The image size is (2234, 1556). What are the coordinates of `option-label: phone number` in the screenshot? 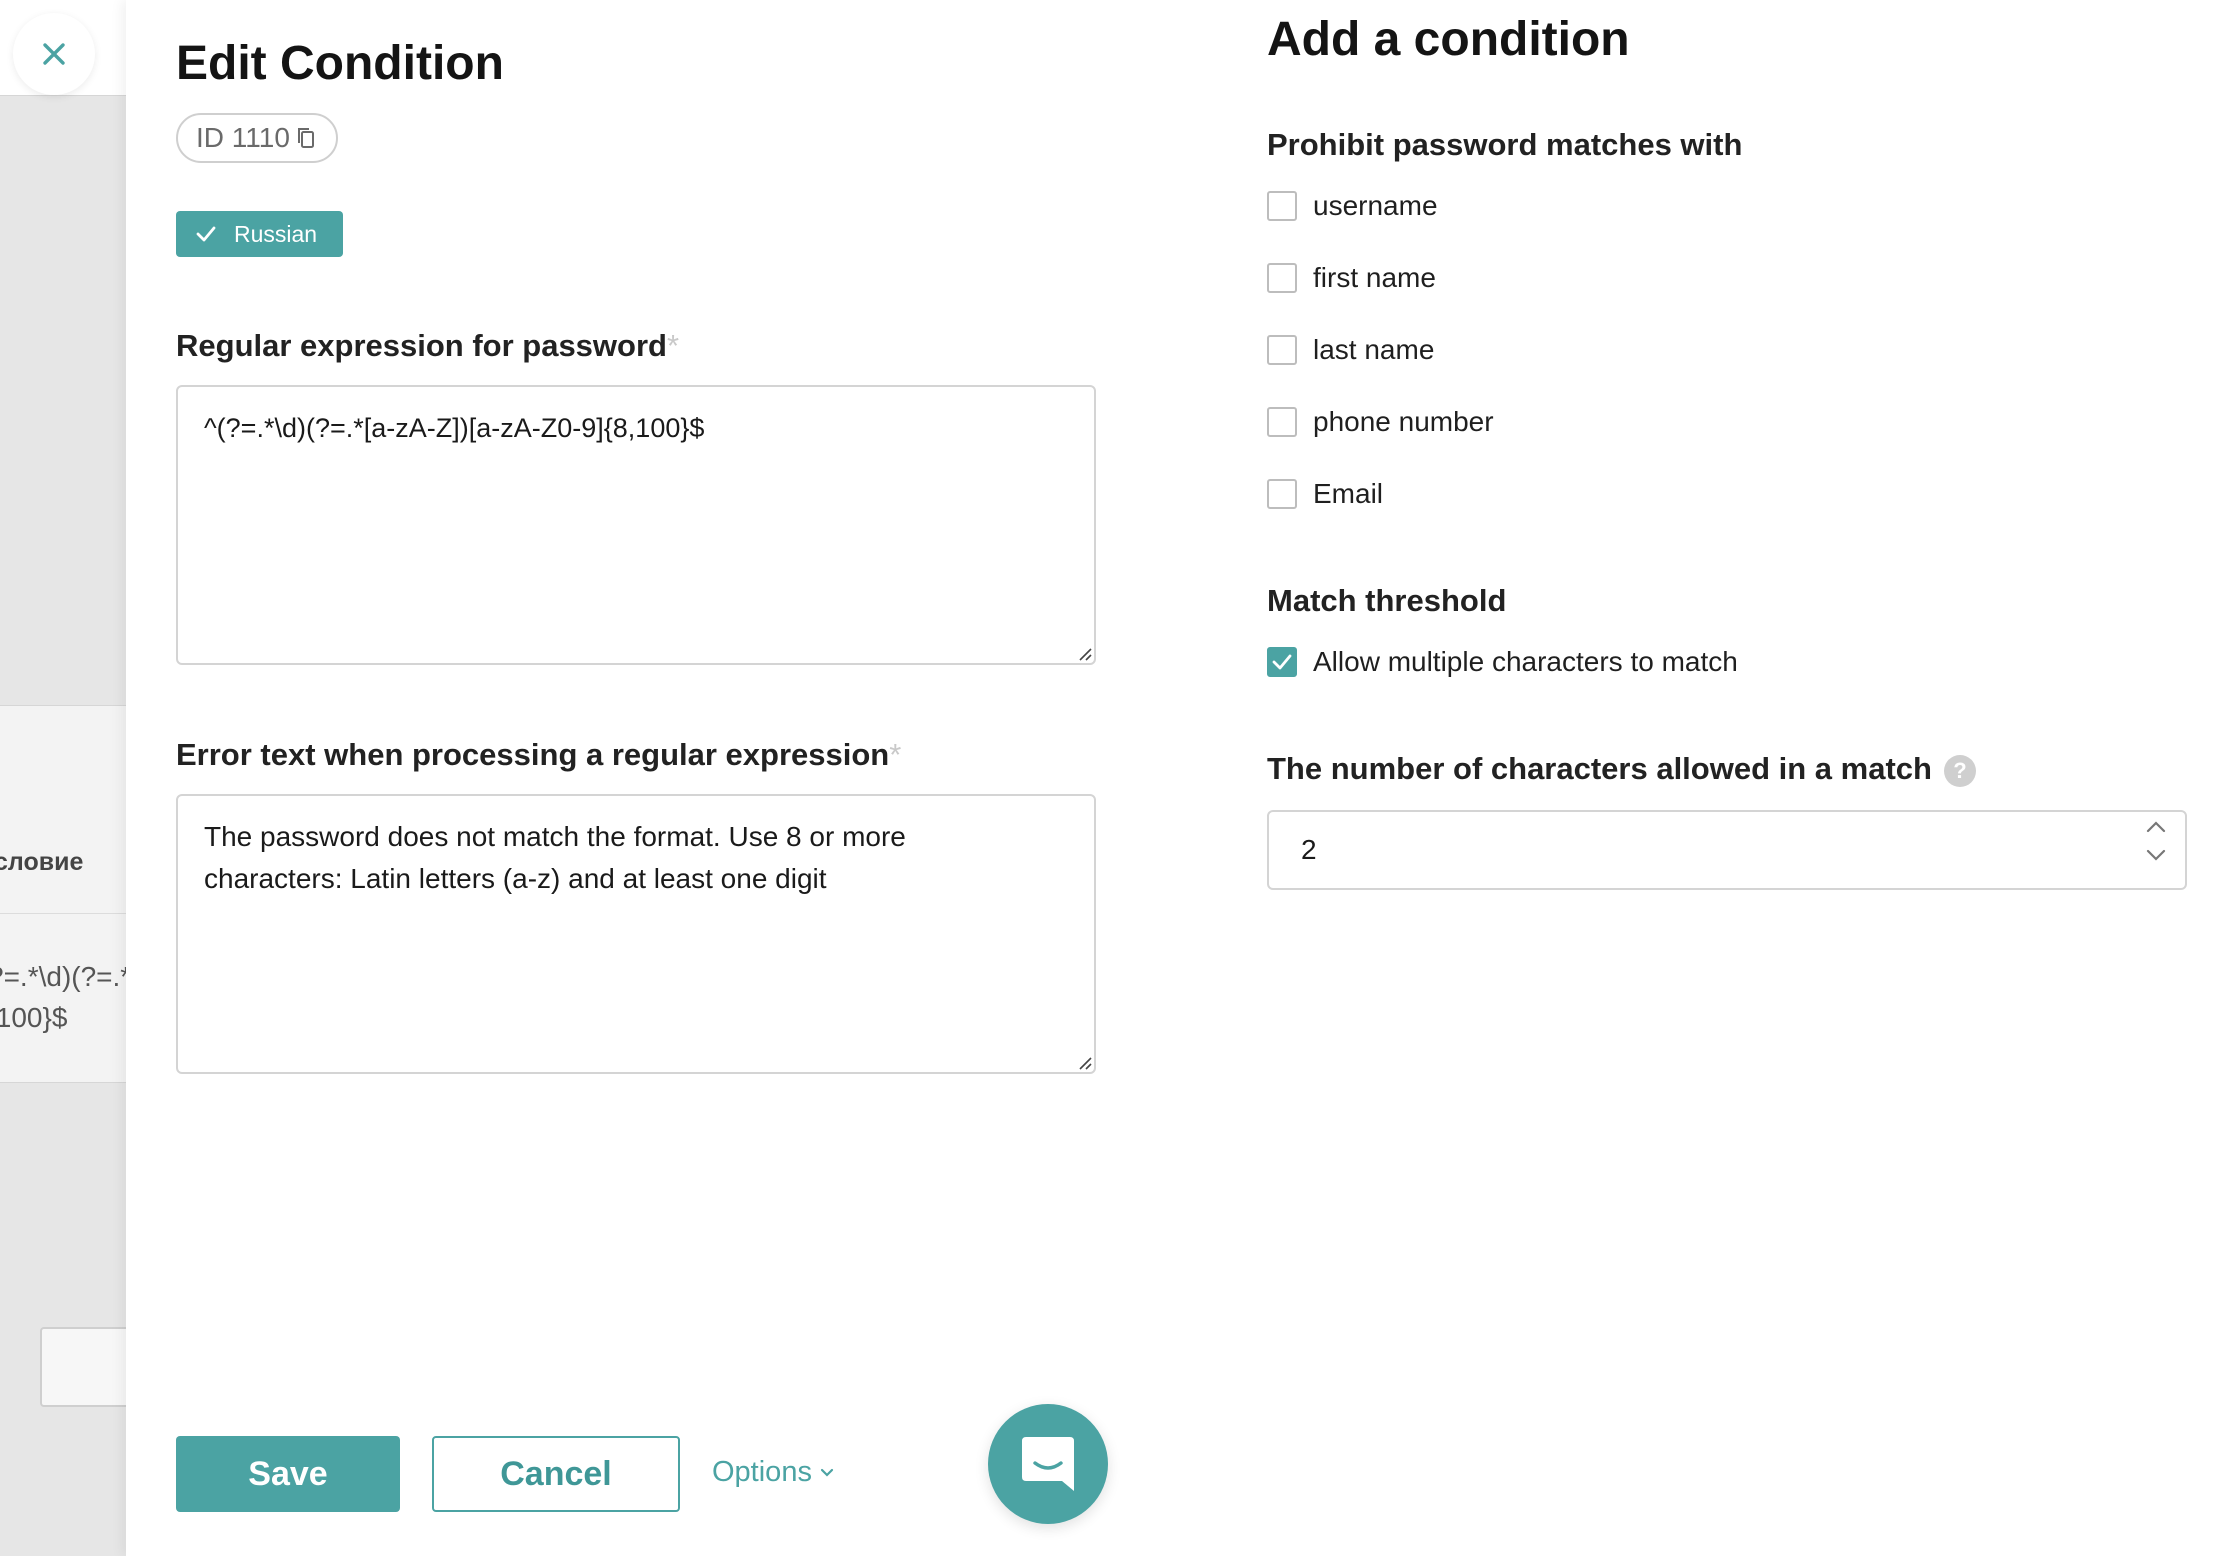 It's located at (1403, 421).